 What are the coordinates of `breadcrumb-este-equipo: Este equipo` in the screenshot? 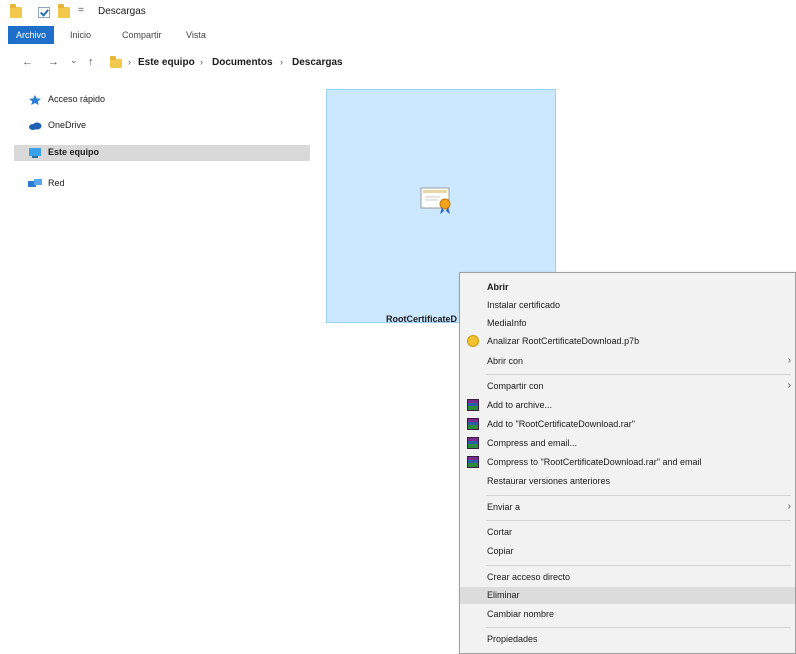 It's located at (166, 62).